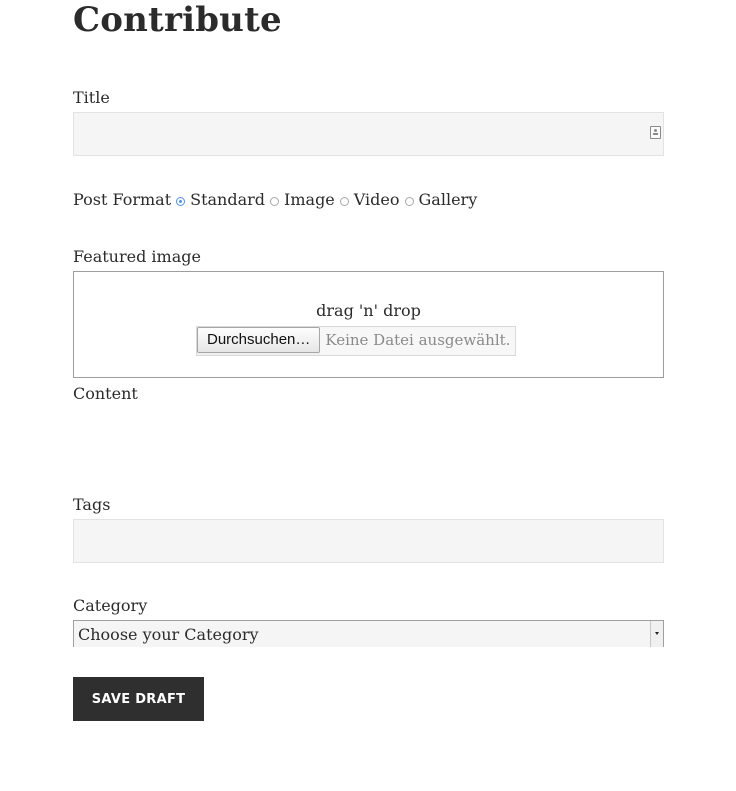  Describe the element at coordinates (92, 504) in the screenshot. I see `tags-label: Tags` at that location.